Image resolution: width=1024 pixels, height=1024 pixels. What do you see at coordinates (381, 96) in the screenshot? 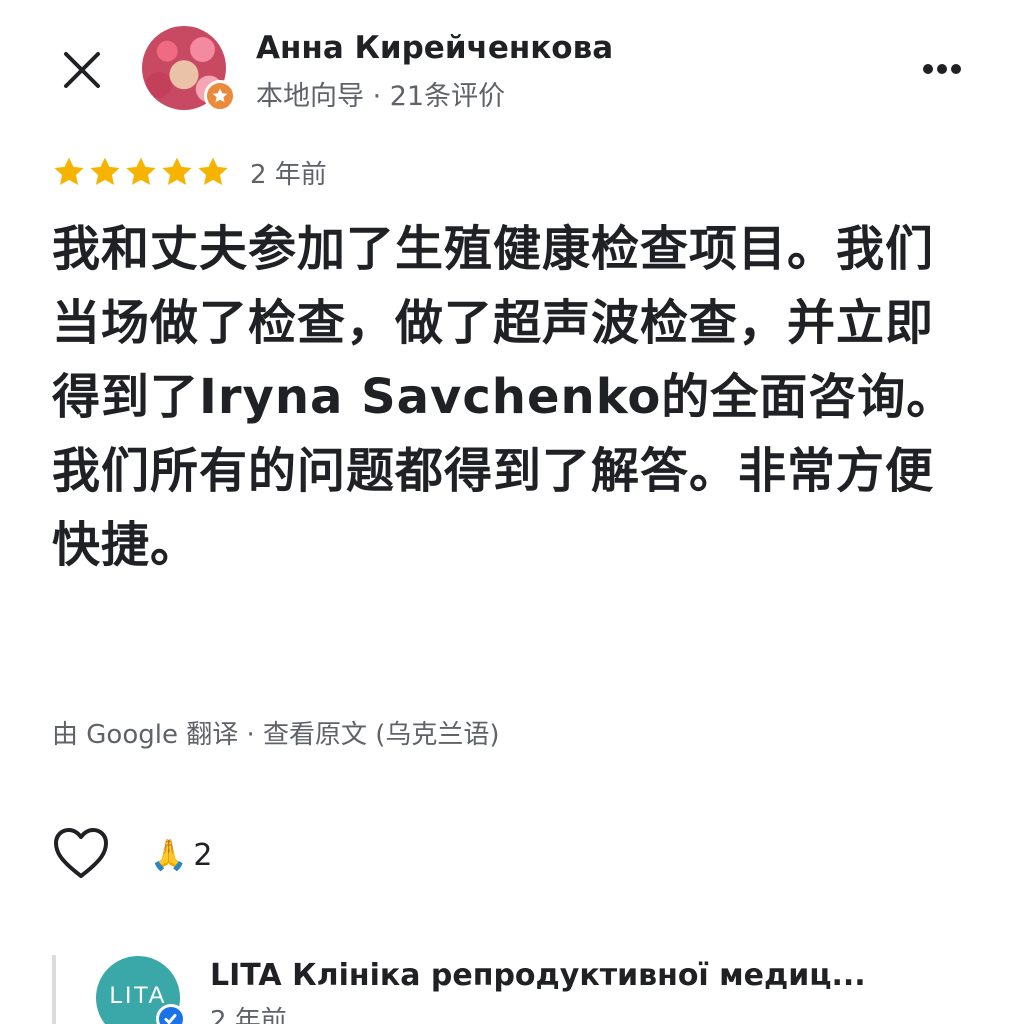
I see `author-meta: 本地向导 · 21条评价` at bounding box center [381, 96].